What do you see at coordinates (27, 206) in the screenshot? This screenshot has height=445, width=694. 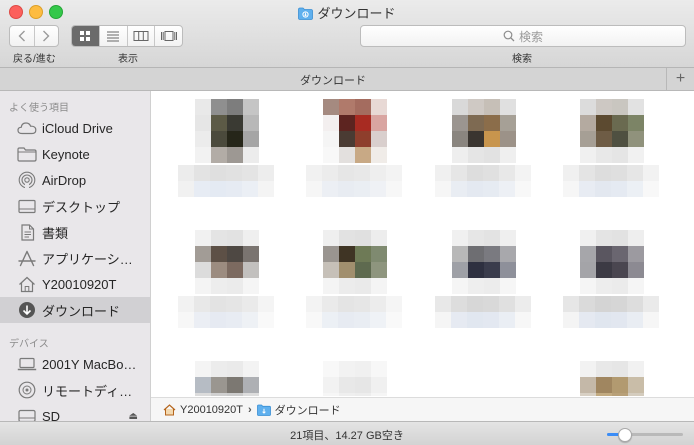 I see `desktop-icon` at bounding box center [27, 206].